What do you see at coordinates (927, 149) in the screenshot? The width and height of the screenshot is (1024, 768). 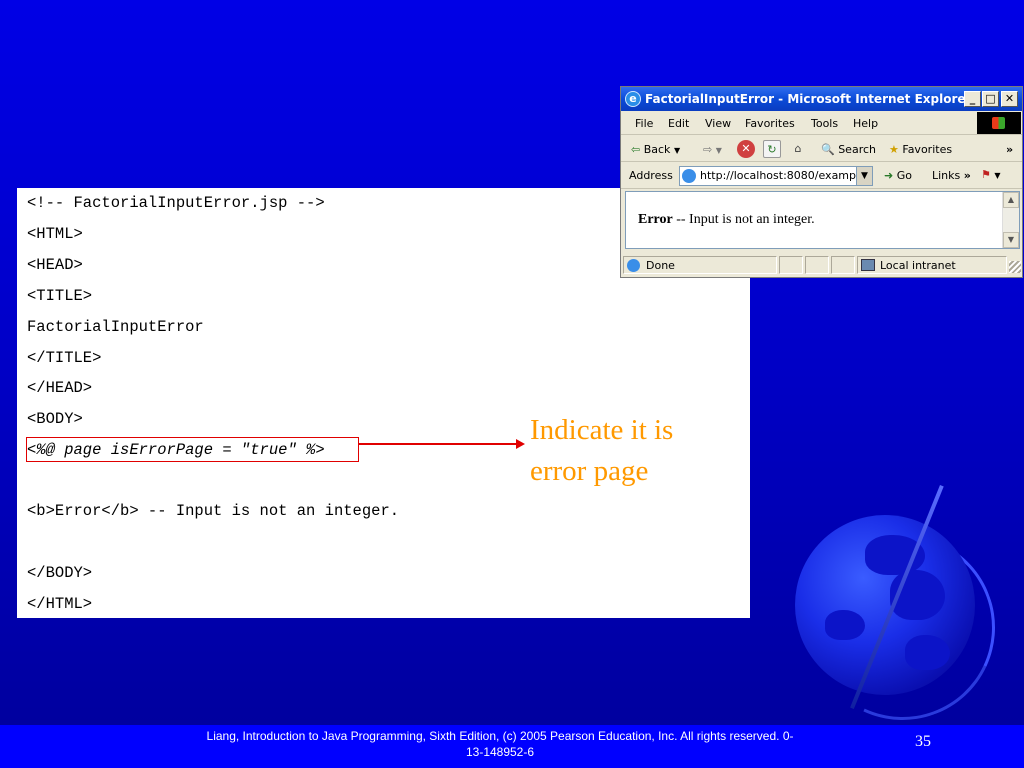 I see `favorites-label: Favorites` at bounding box center [927, 149].